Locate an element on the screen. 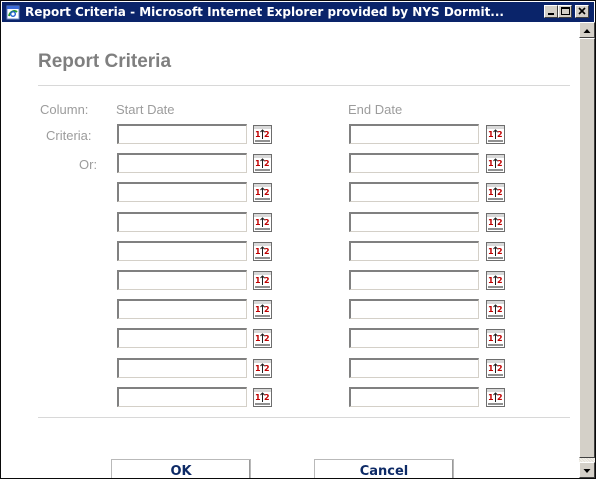  maximize-button is located at coordinates (565, 11).